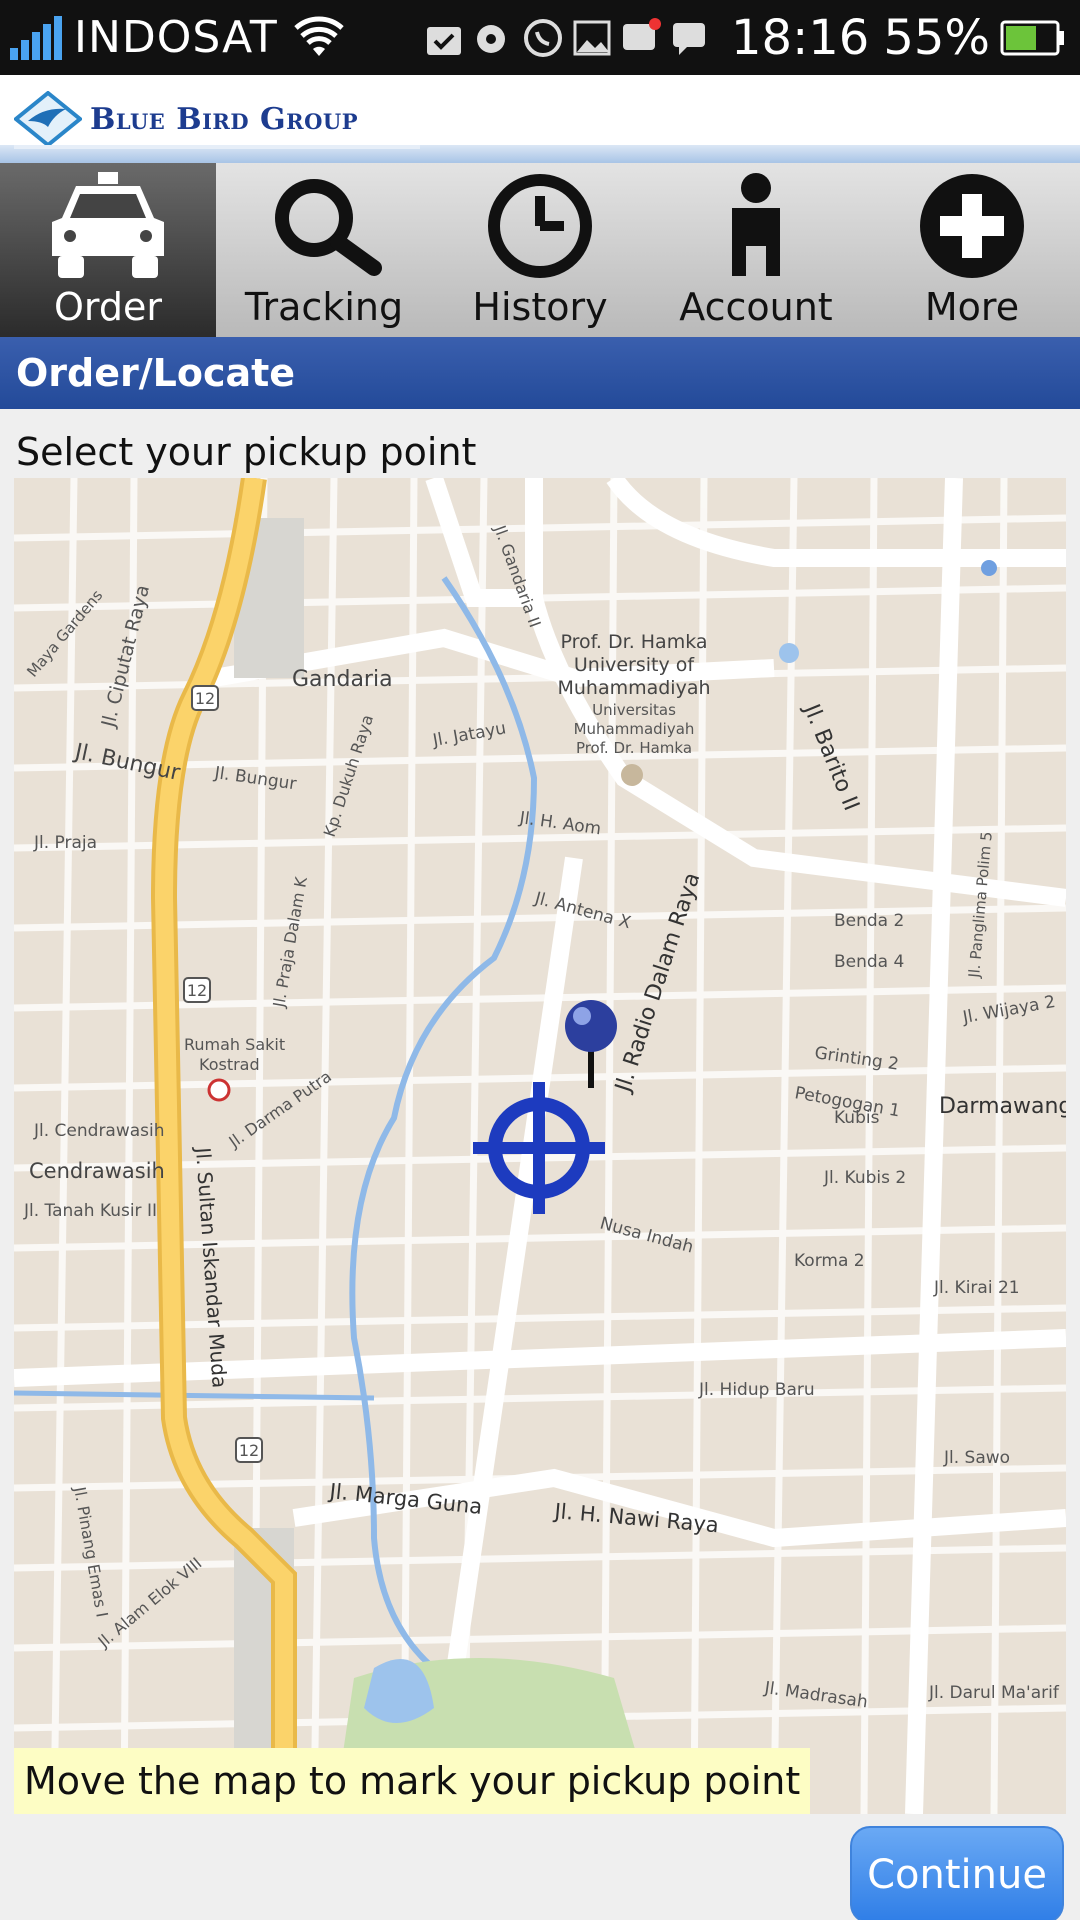  What do you see at coordinates (217, 147) in the screenshot?
I see `brand-underline` at bounding box center [217, 147].